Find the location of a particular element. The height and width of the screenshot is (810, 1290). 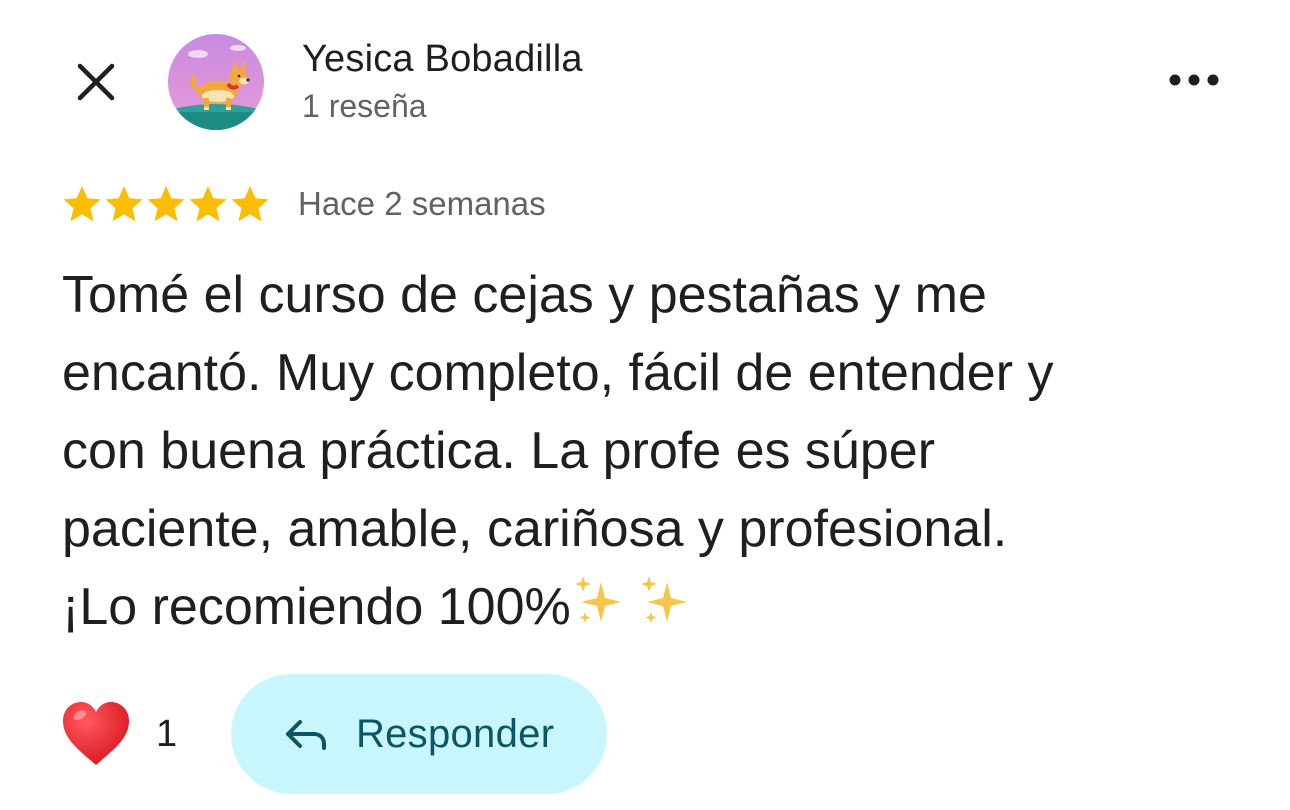

avatar is located at coordinates (216, 82).